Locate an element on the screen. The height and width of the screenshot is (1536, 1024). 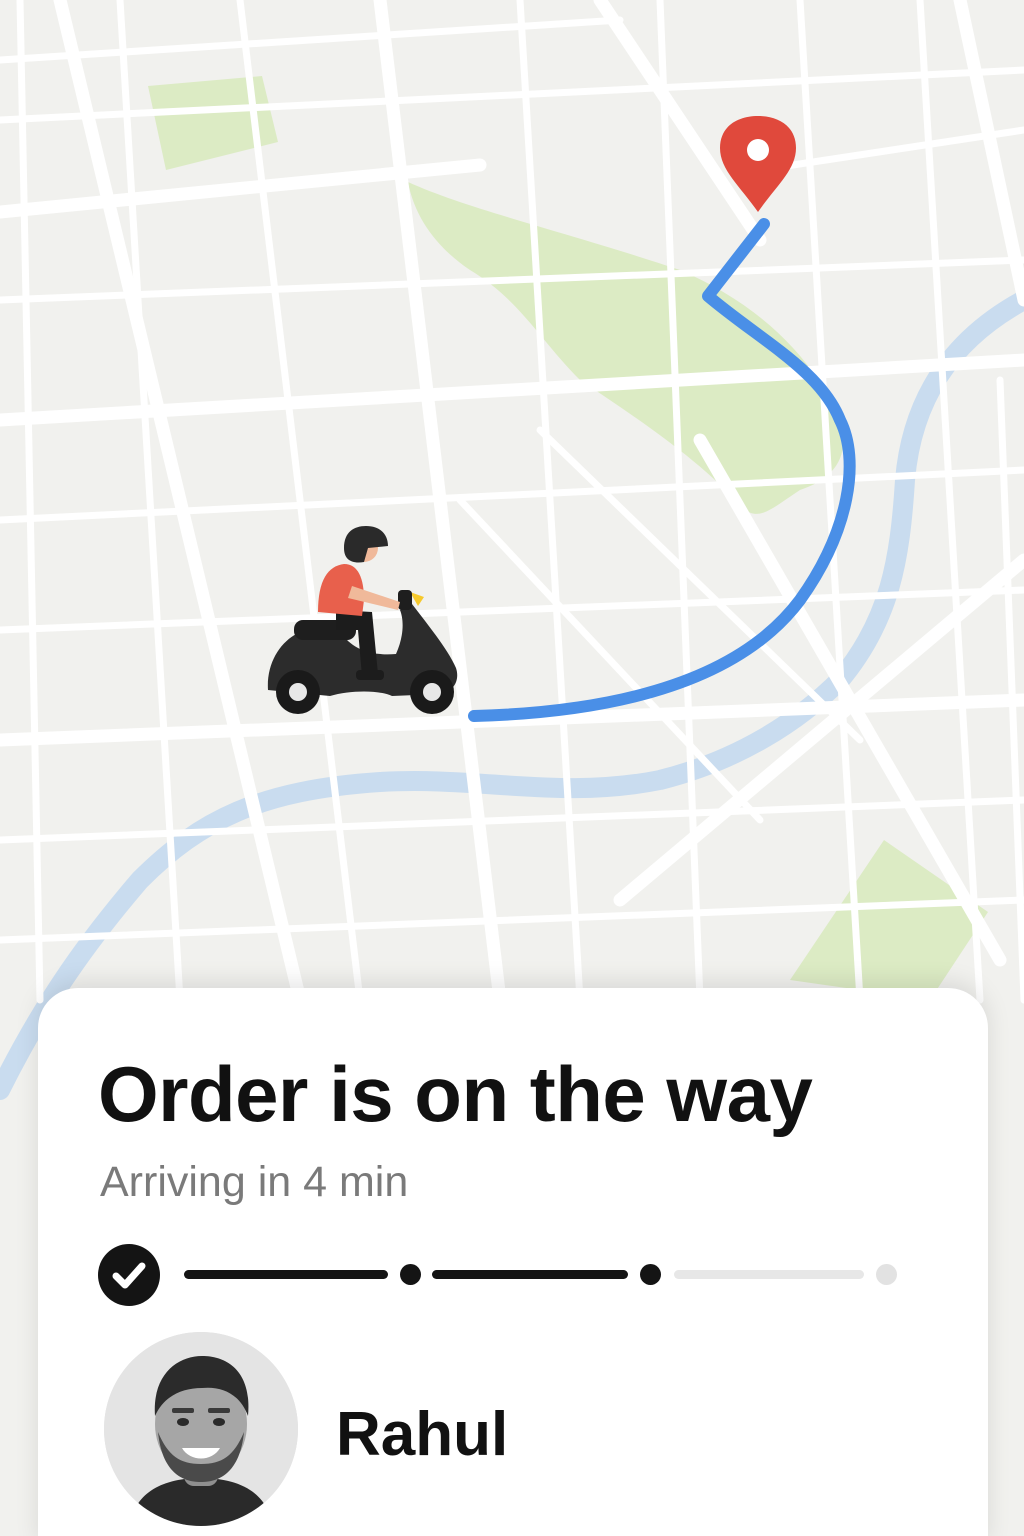
person-avatar-icon is located at coordinates (201, 1429).